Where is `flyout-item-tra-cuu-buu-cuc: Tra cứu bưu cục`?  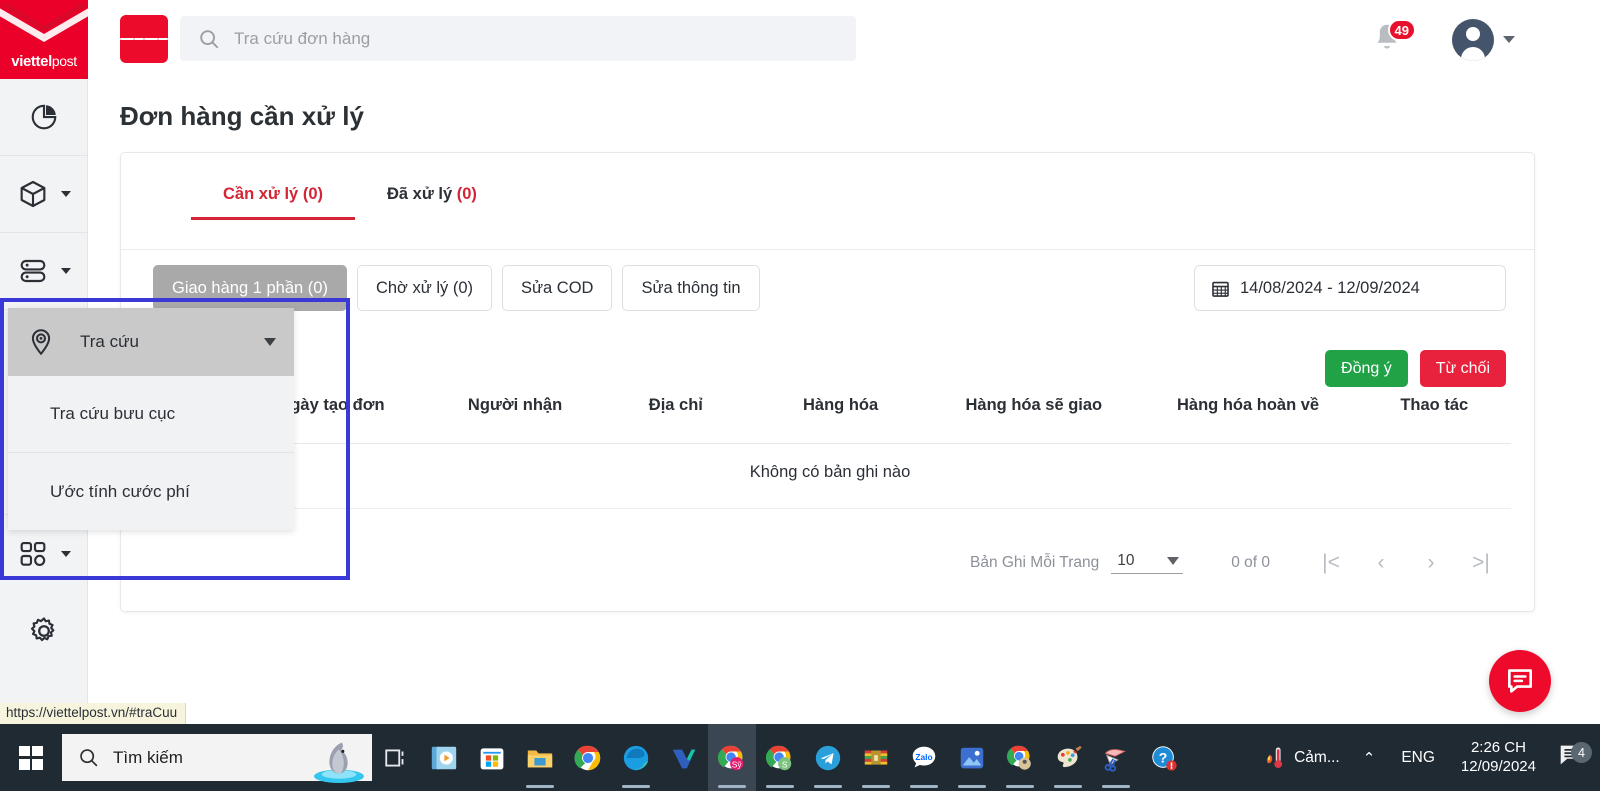 flyout-item-tra-cuu-buu-cuc: Tra cứu bưu cục is located at coordinates (151, 414).